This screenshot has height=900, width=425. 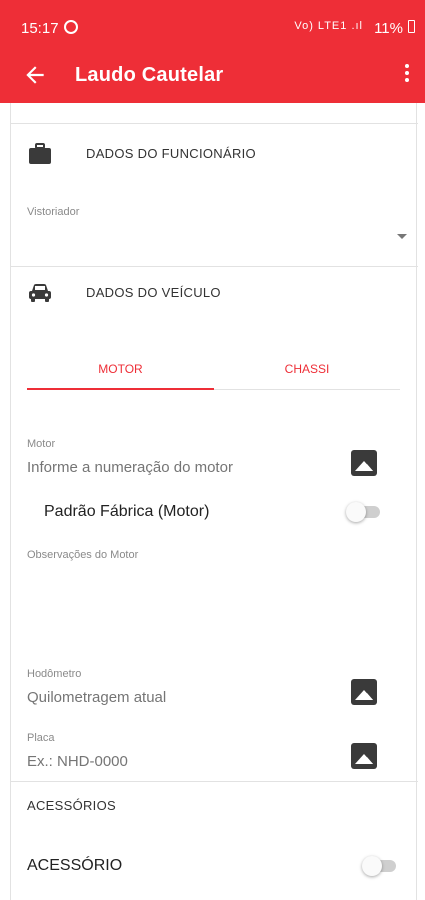 What do you see at coordinates (182, 697) in the screenshot?
I see `hodometro-input` at bounding box center [182, 697].